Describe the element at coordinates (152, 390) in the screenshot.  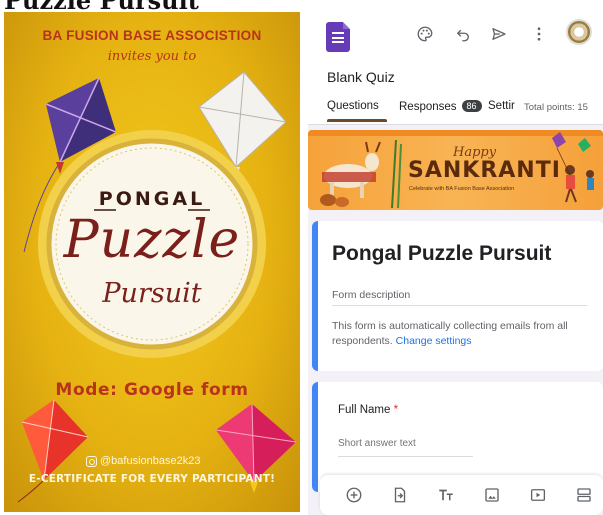
I see `poster-mode-text: Mode: Google form` at that location.